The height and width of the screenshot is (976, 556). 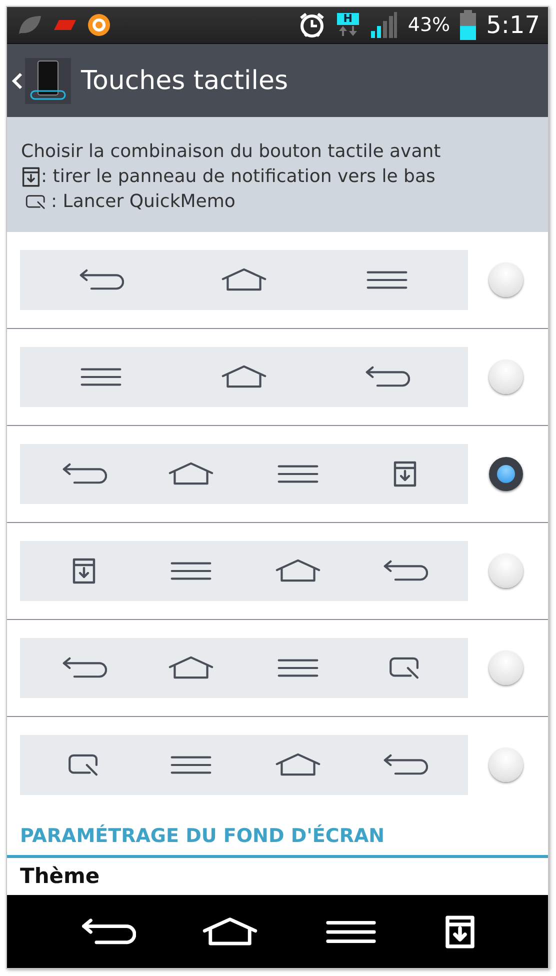 What do you see at coordinates (48, 81) in the screenshot?
I see `phone-app-icon` at bounding box center [48, 81].